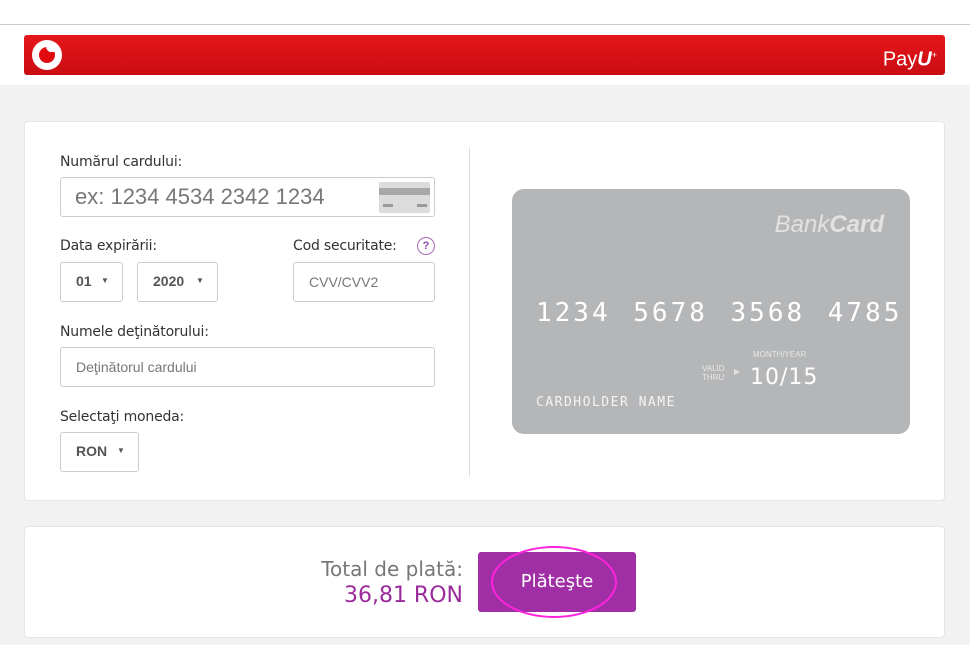  Describe the element at coordinates (121, 162) in the screenshot. I see `card-number-label: Numărul cardului:` at that location.